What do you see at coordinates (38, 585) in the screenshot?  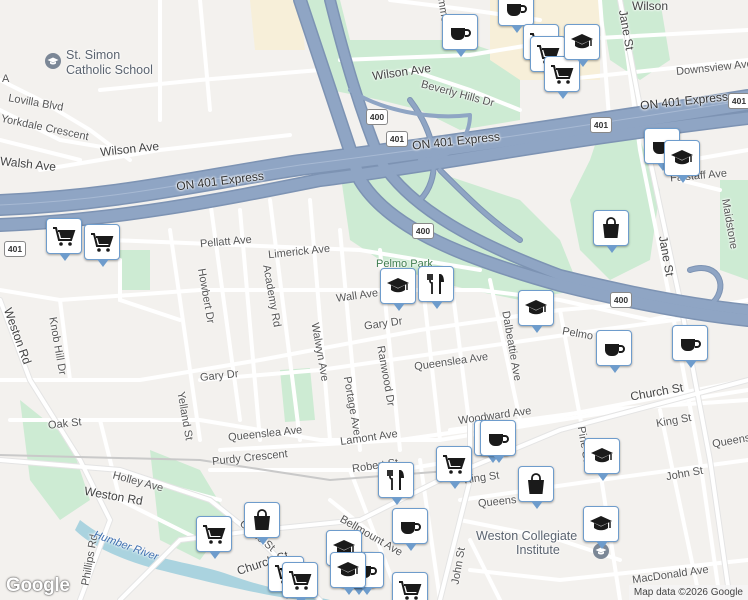 I see `google-logo: Google` at bounding box center [38, 585].